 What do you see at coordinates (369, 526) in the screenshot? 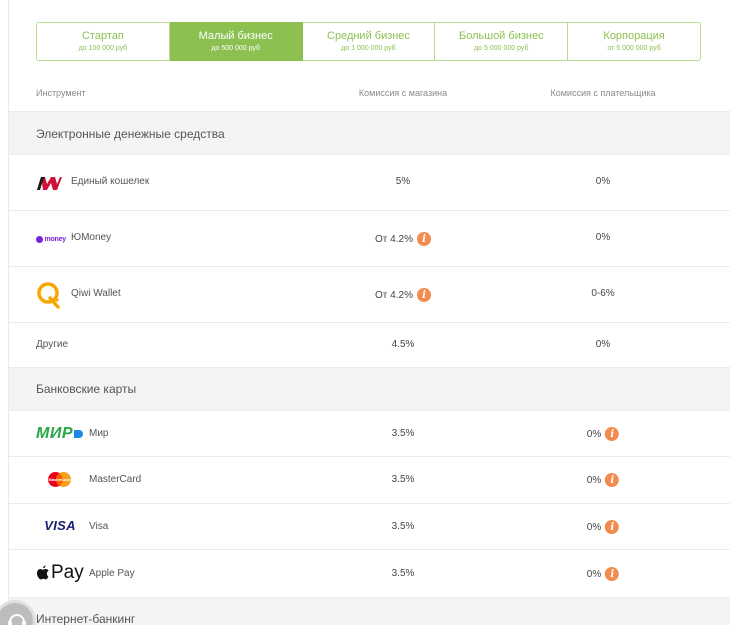
I see `table-row: VISA Visa 3.5% 0% i` at bounding box center [369, 526].